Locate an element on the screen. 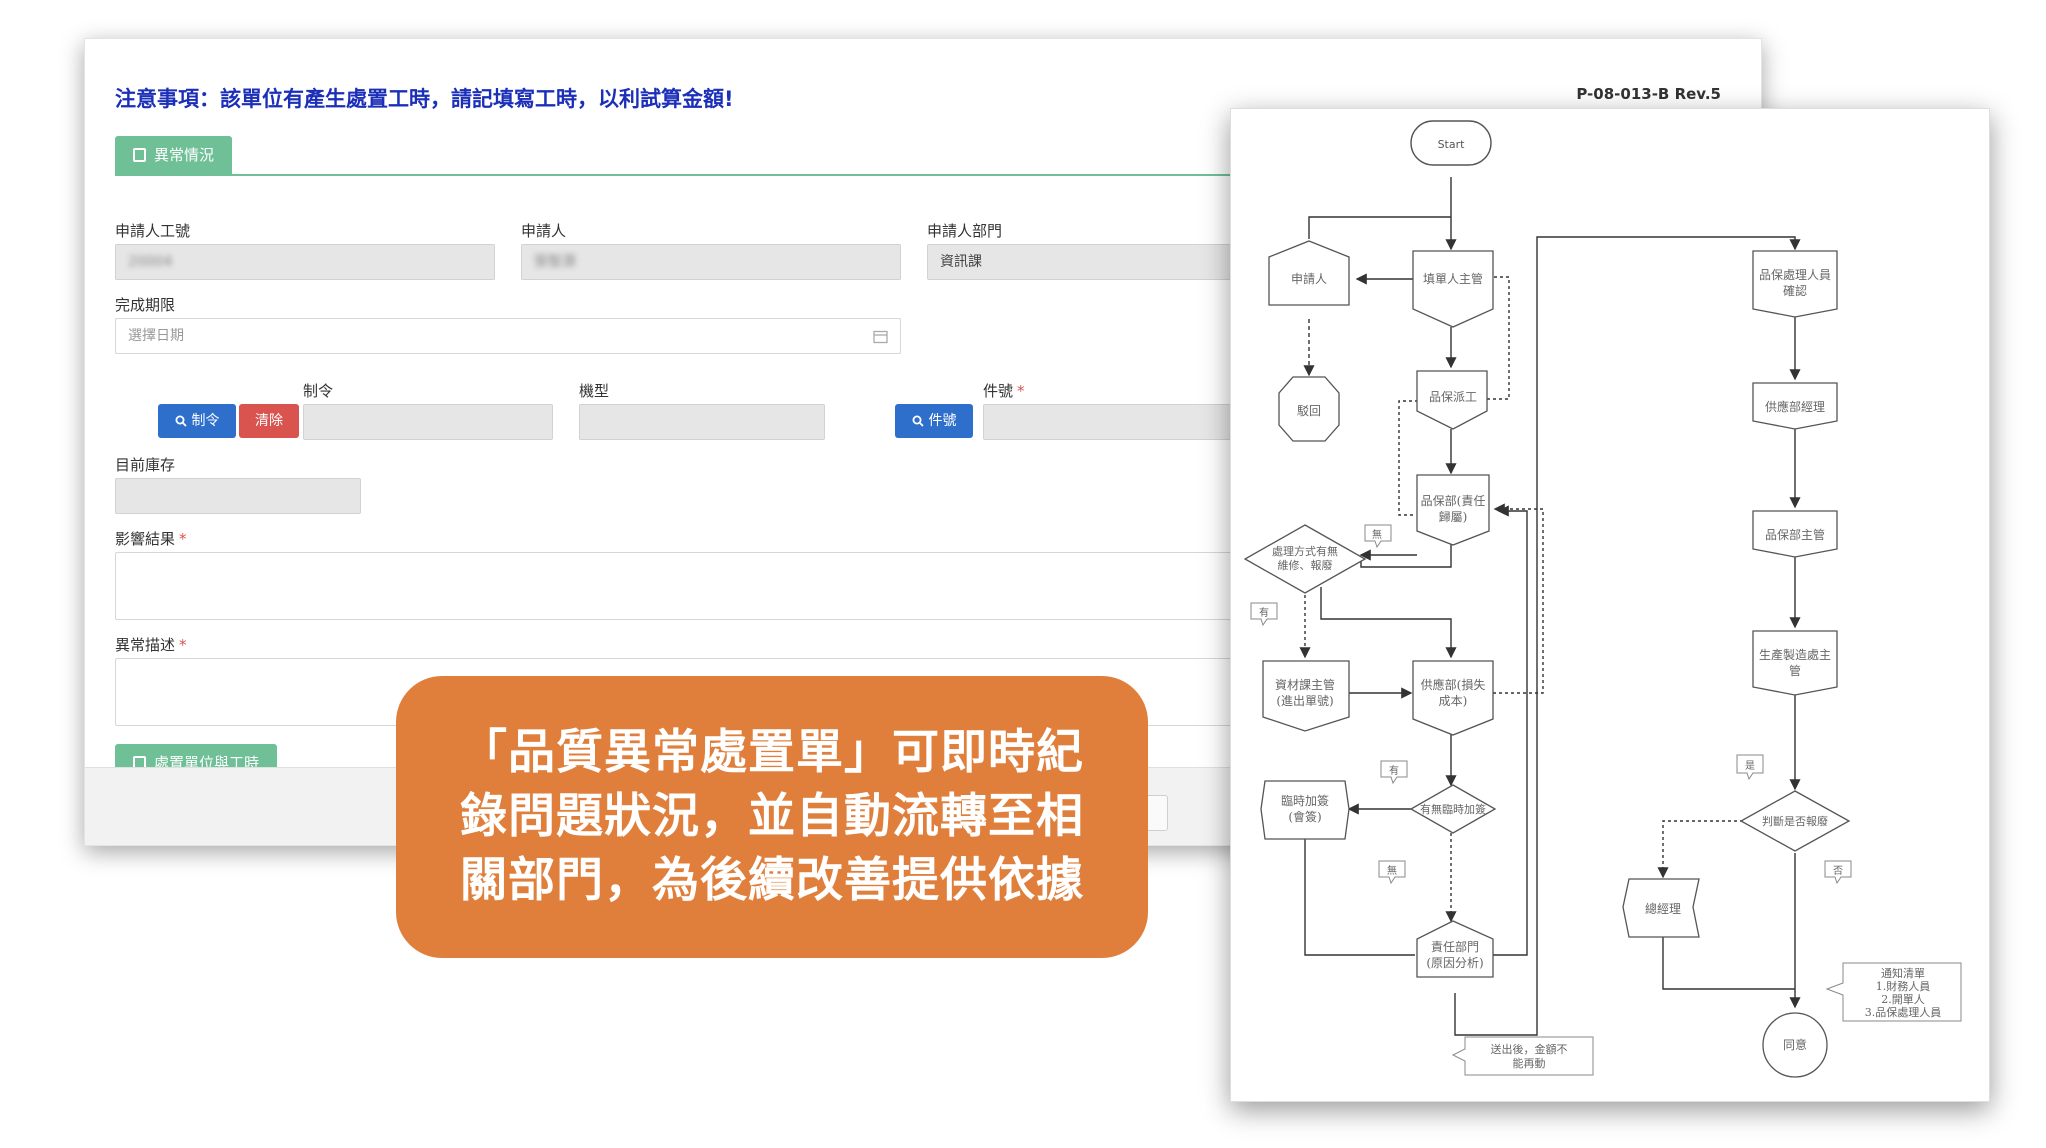 Image resolution: width=2046 pixels, height=1148 pixels. tab-disposal-label: 處置單位與工時 is located at coordinates (207, 761).